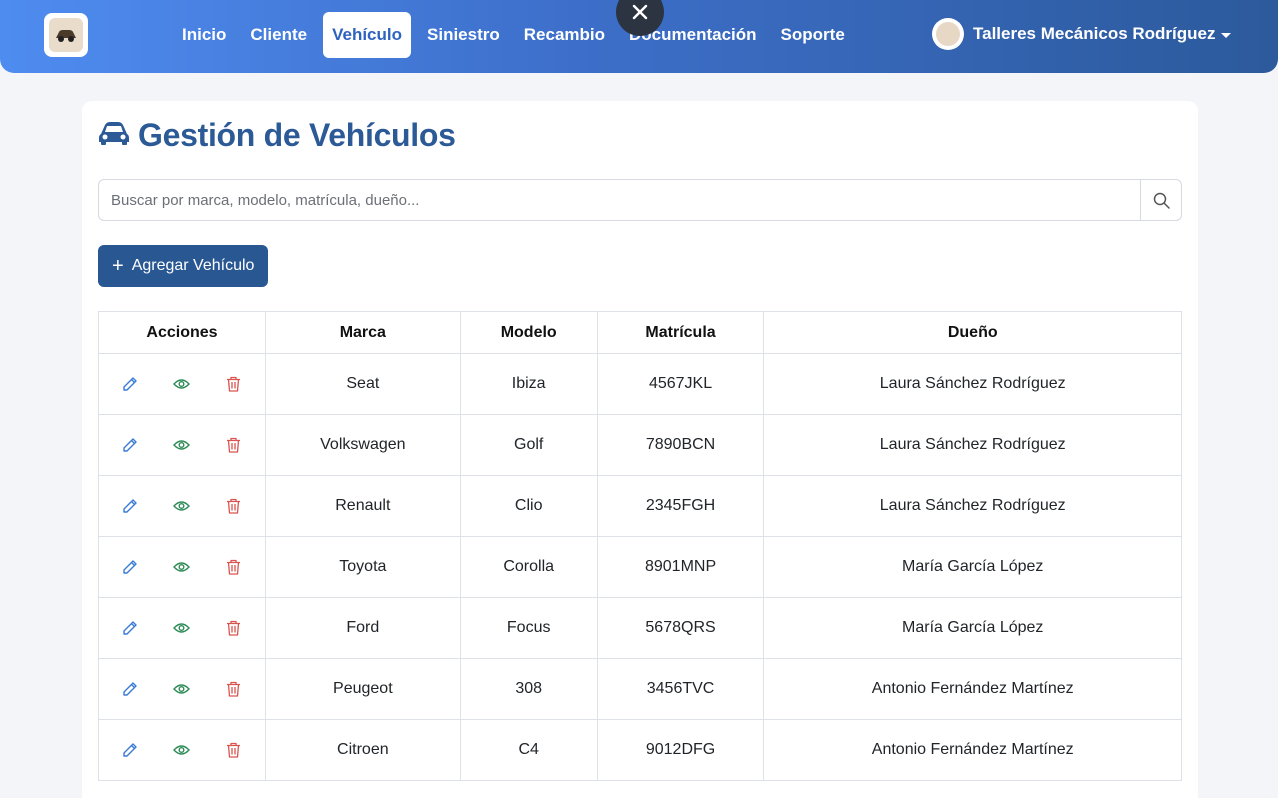 This screenshot has height=798, width=1278. Describe the element at coordinates (114, 135) in the screenshot. I see `car-icon` at that location.